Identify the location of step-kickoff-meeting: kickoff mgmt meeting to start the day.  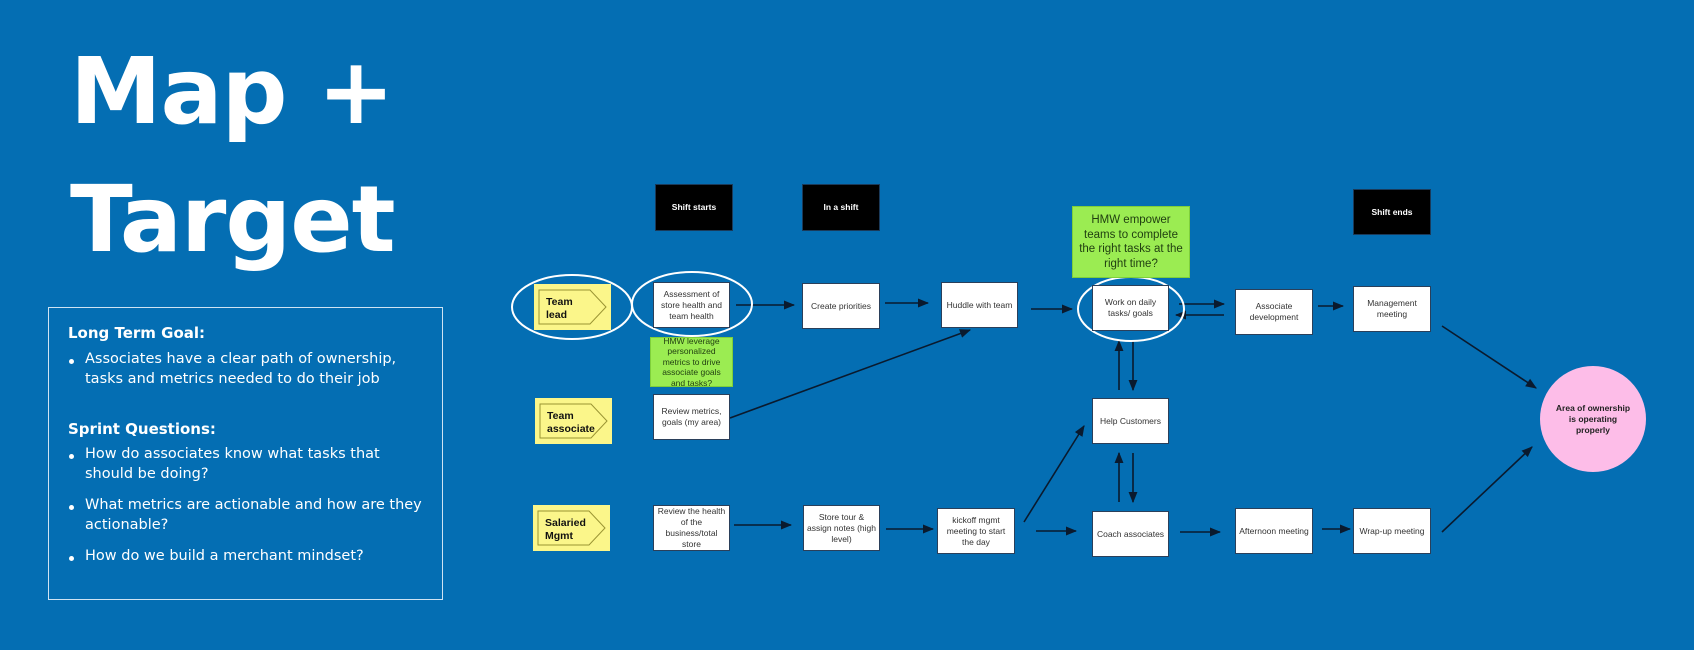
(976, 531).